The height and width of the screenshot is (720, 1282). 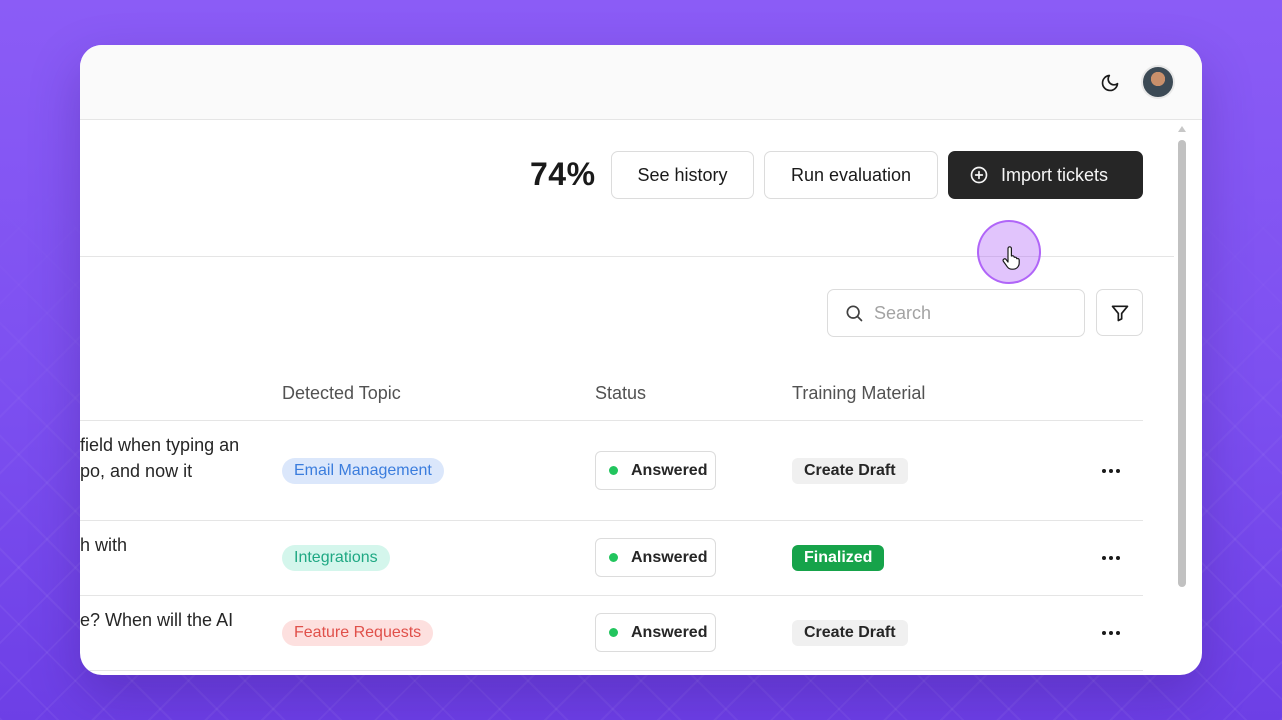 I want to click on moon-icon, so click(x=1110, y=83).